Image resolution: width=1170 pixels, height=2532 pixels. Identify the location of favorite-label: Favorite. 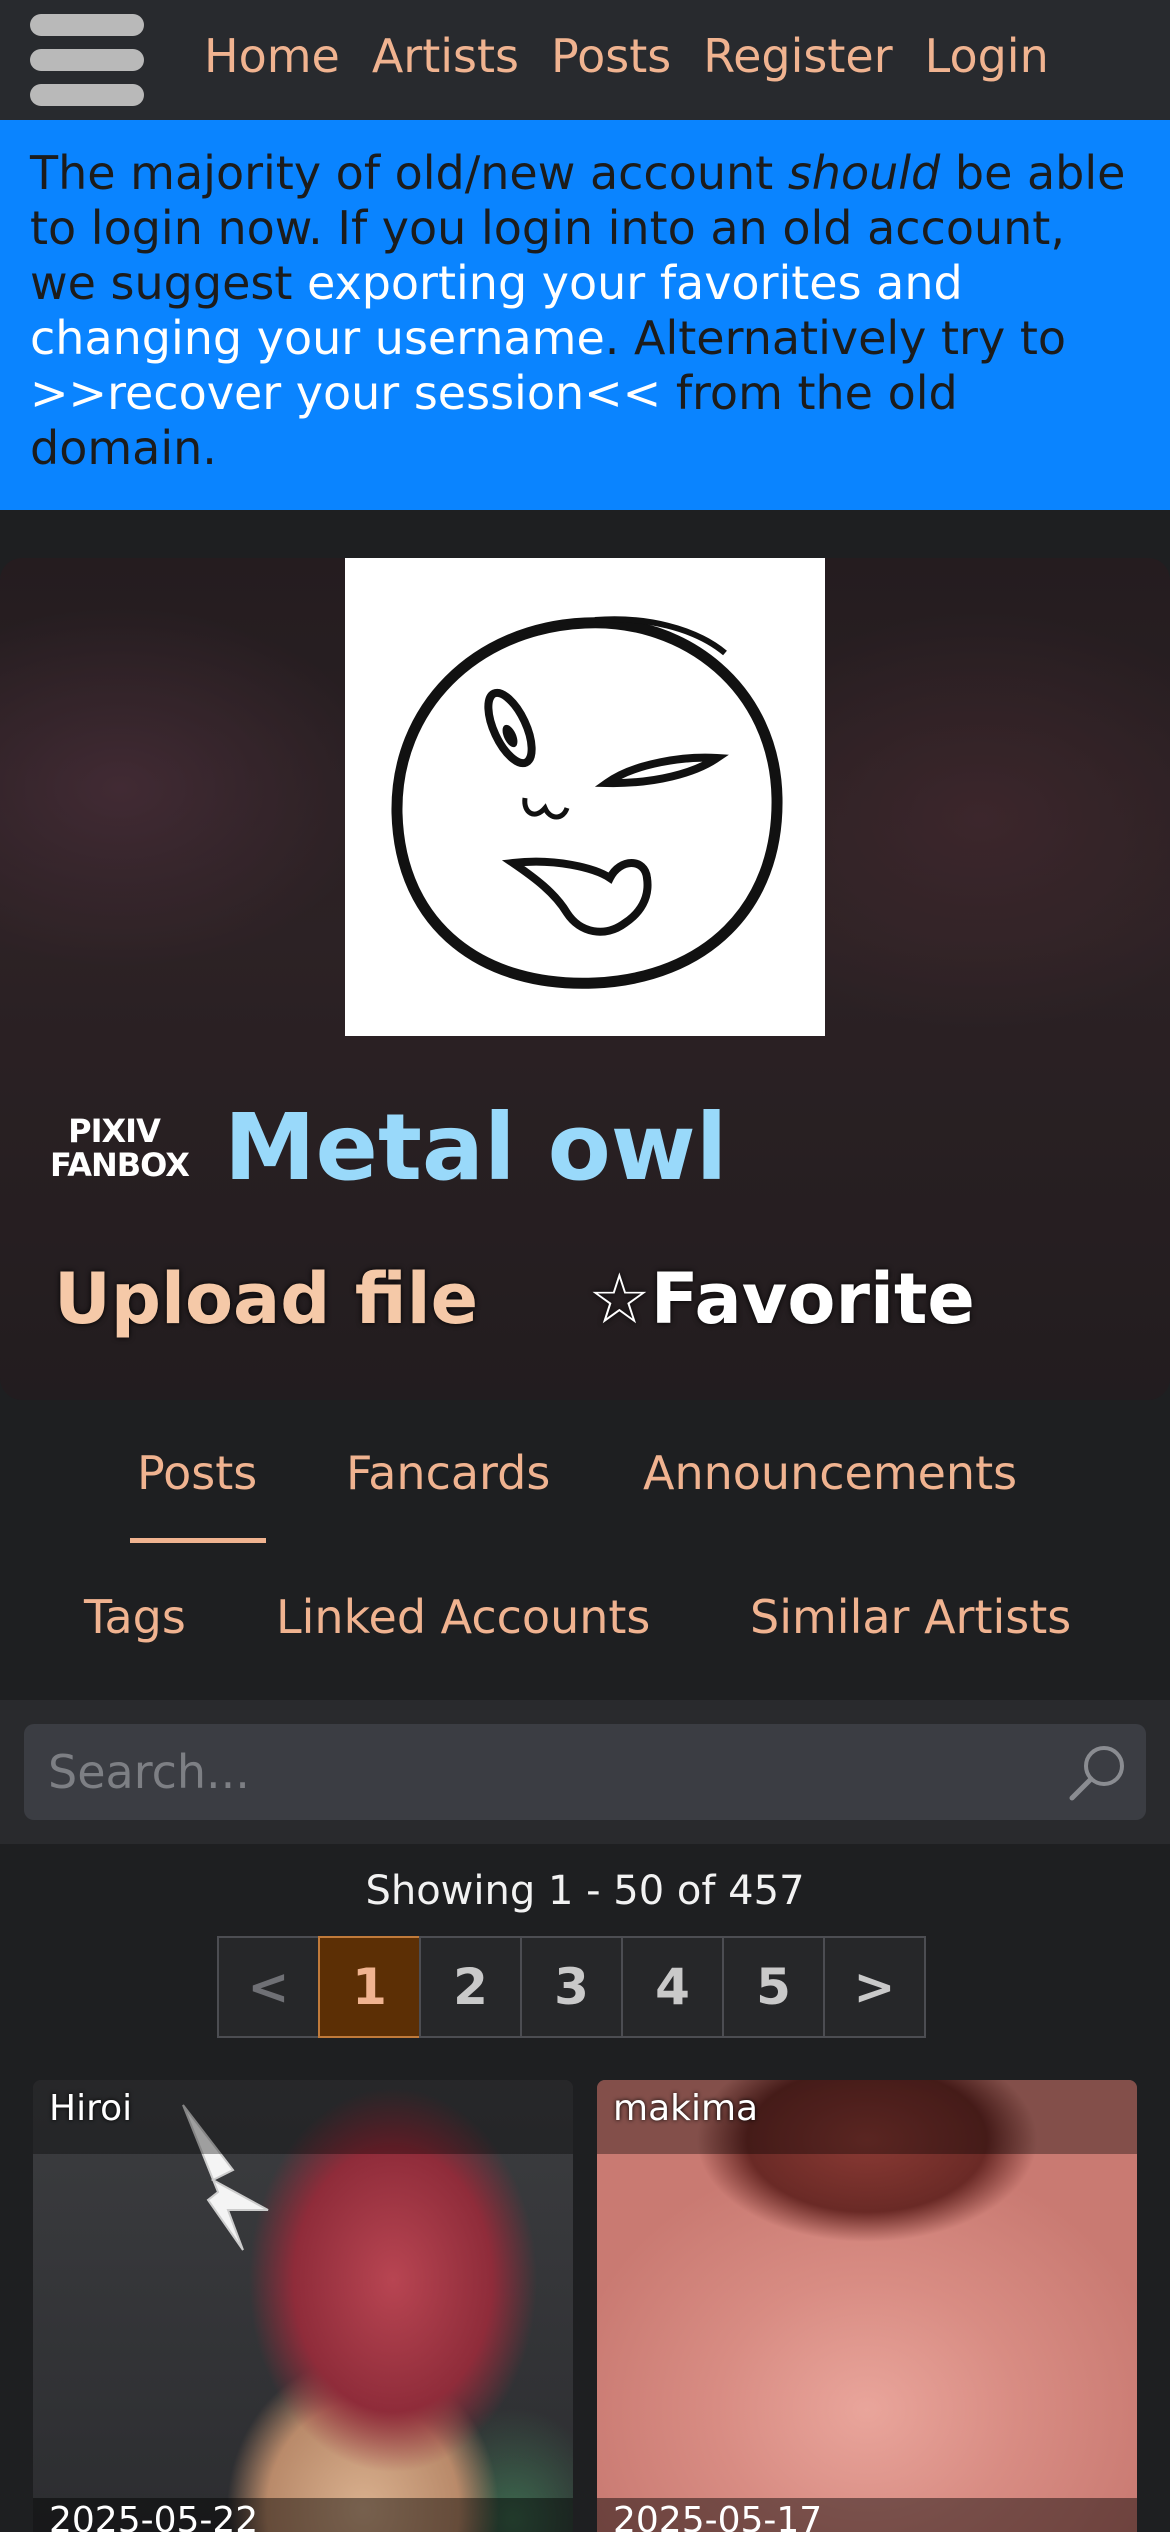
(812, 1299).